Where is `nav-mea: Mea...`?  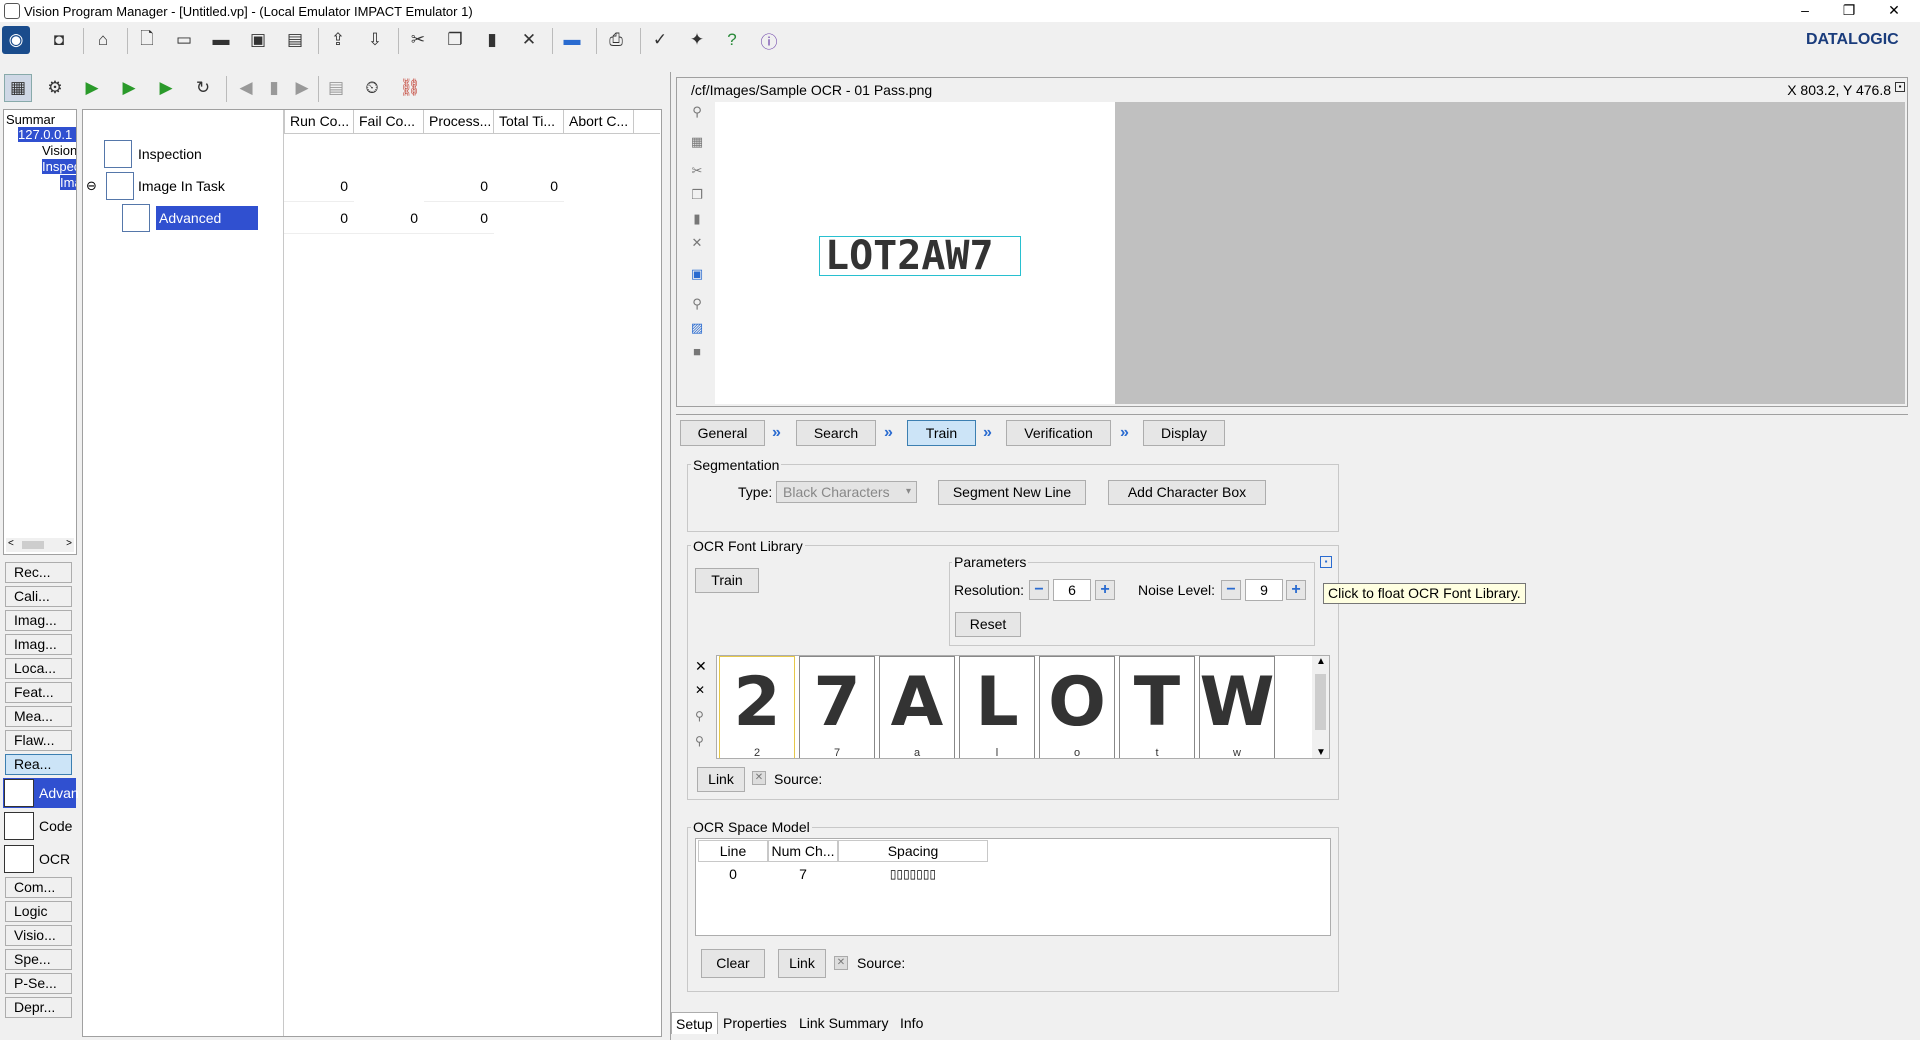 nav-mea: Mea... is located at coordinates (38, 716).